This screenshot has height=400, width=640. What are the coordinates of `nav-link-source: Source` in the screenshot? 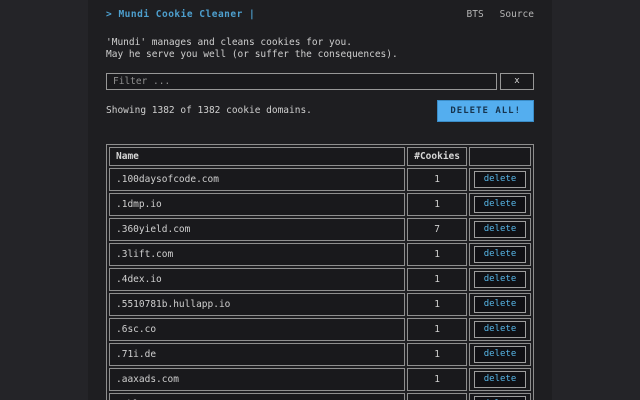 It's located at (517, 14).